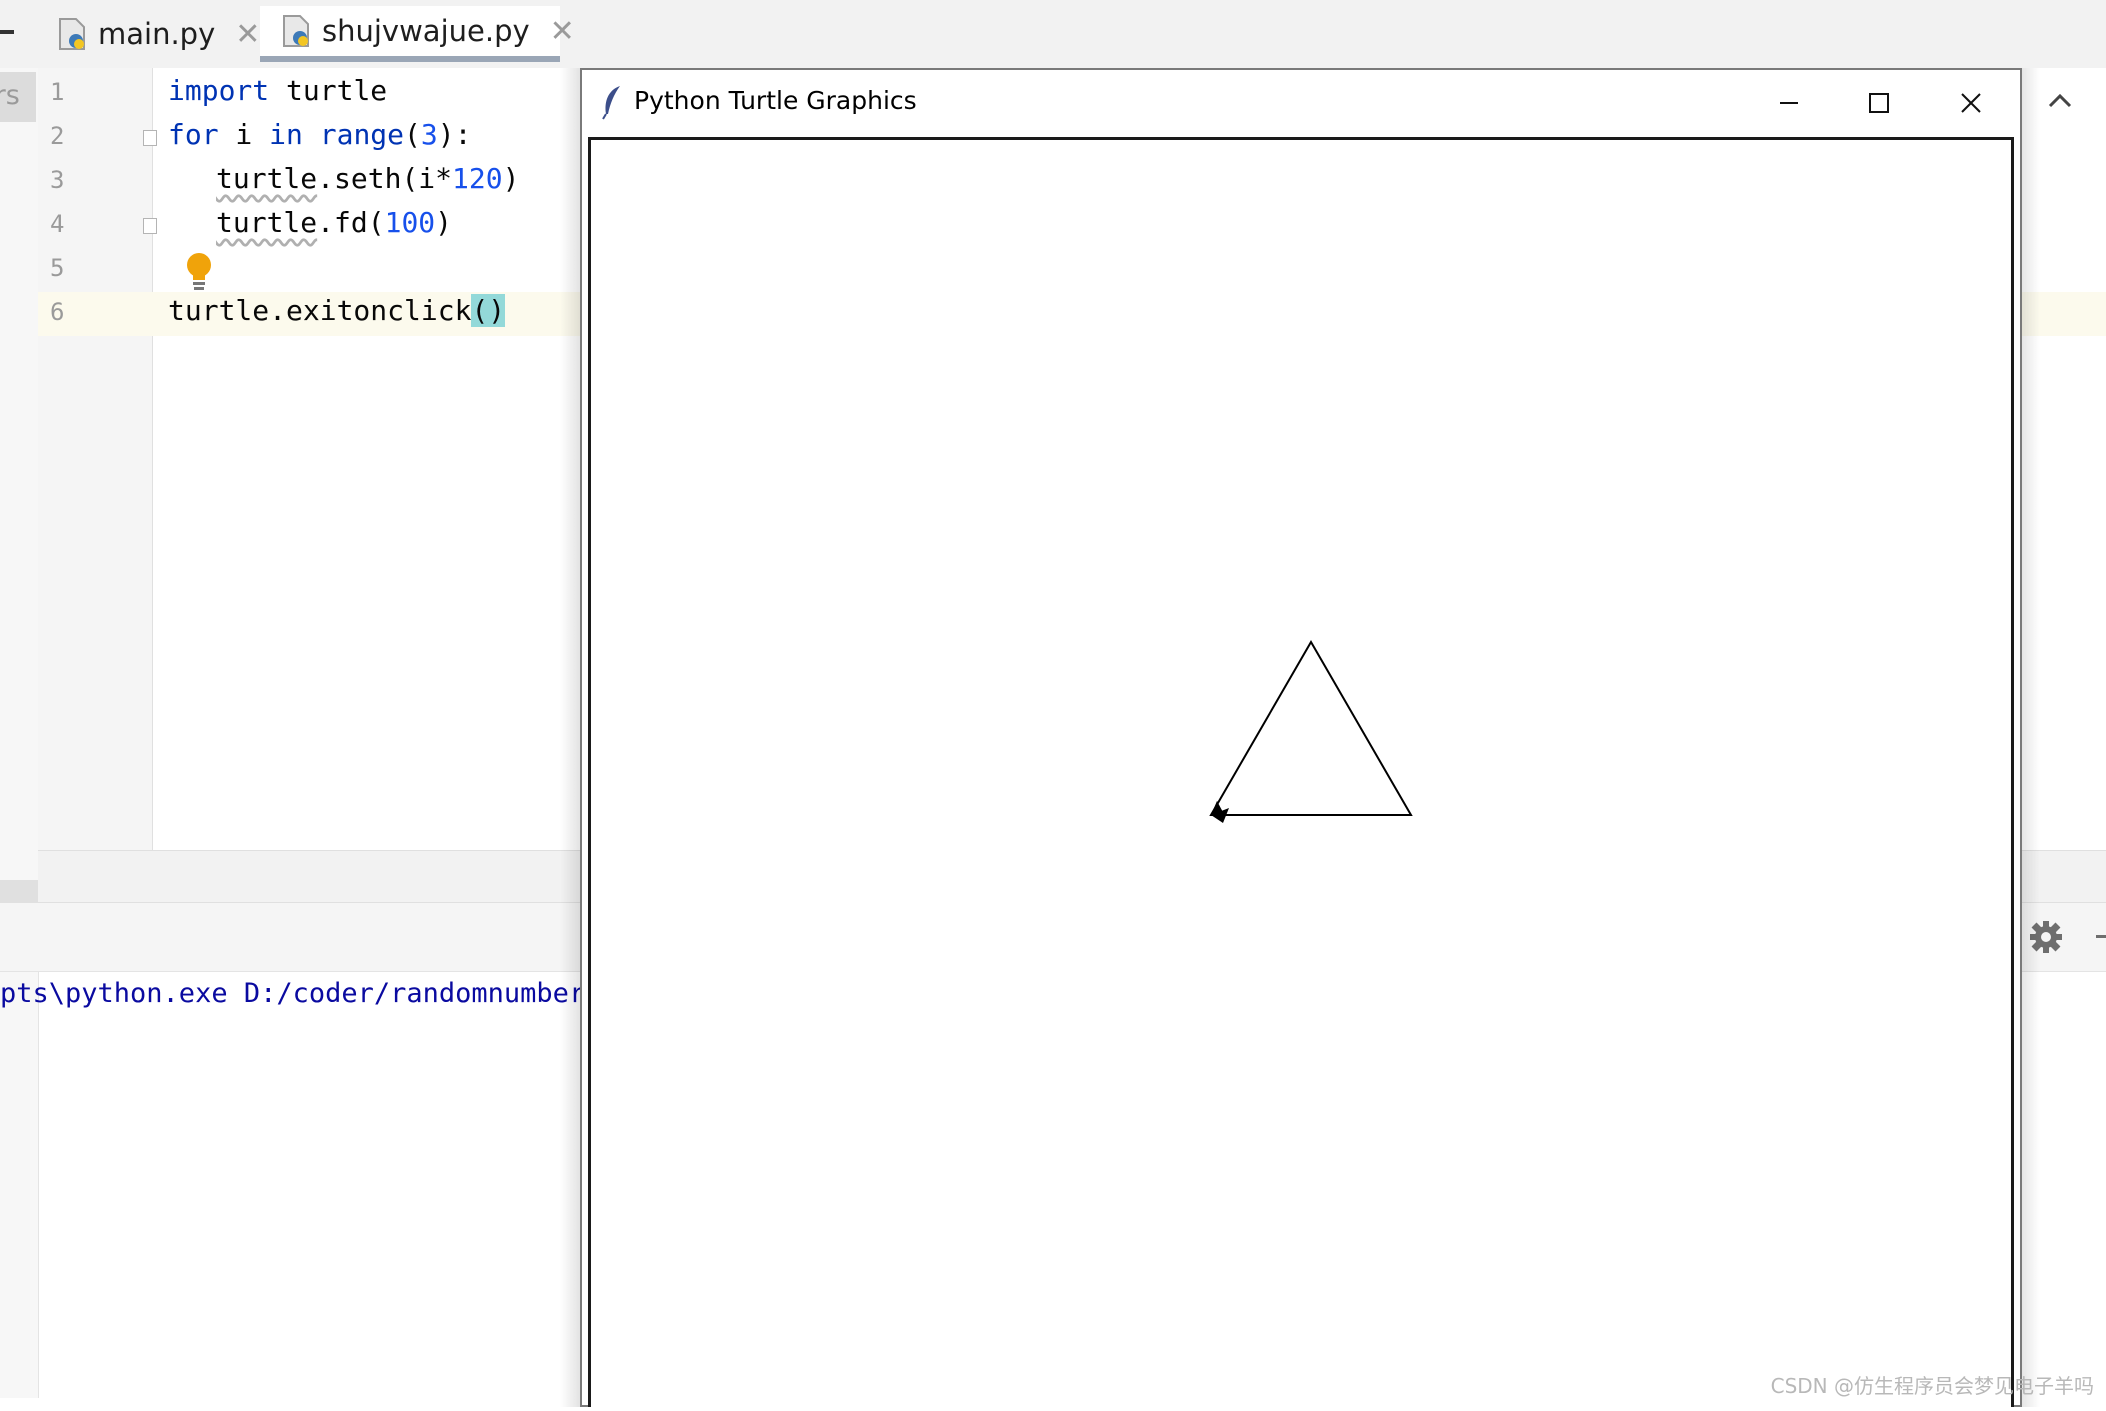 Image resolution: width=2106 pixels, height=1411 pixels. I want to click on tab-label: main.py, so click(157, 34).